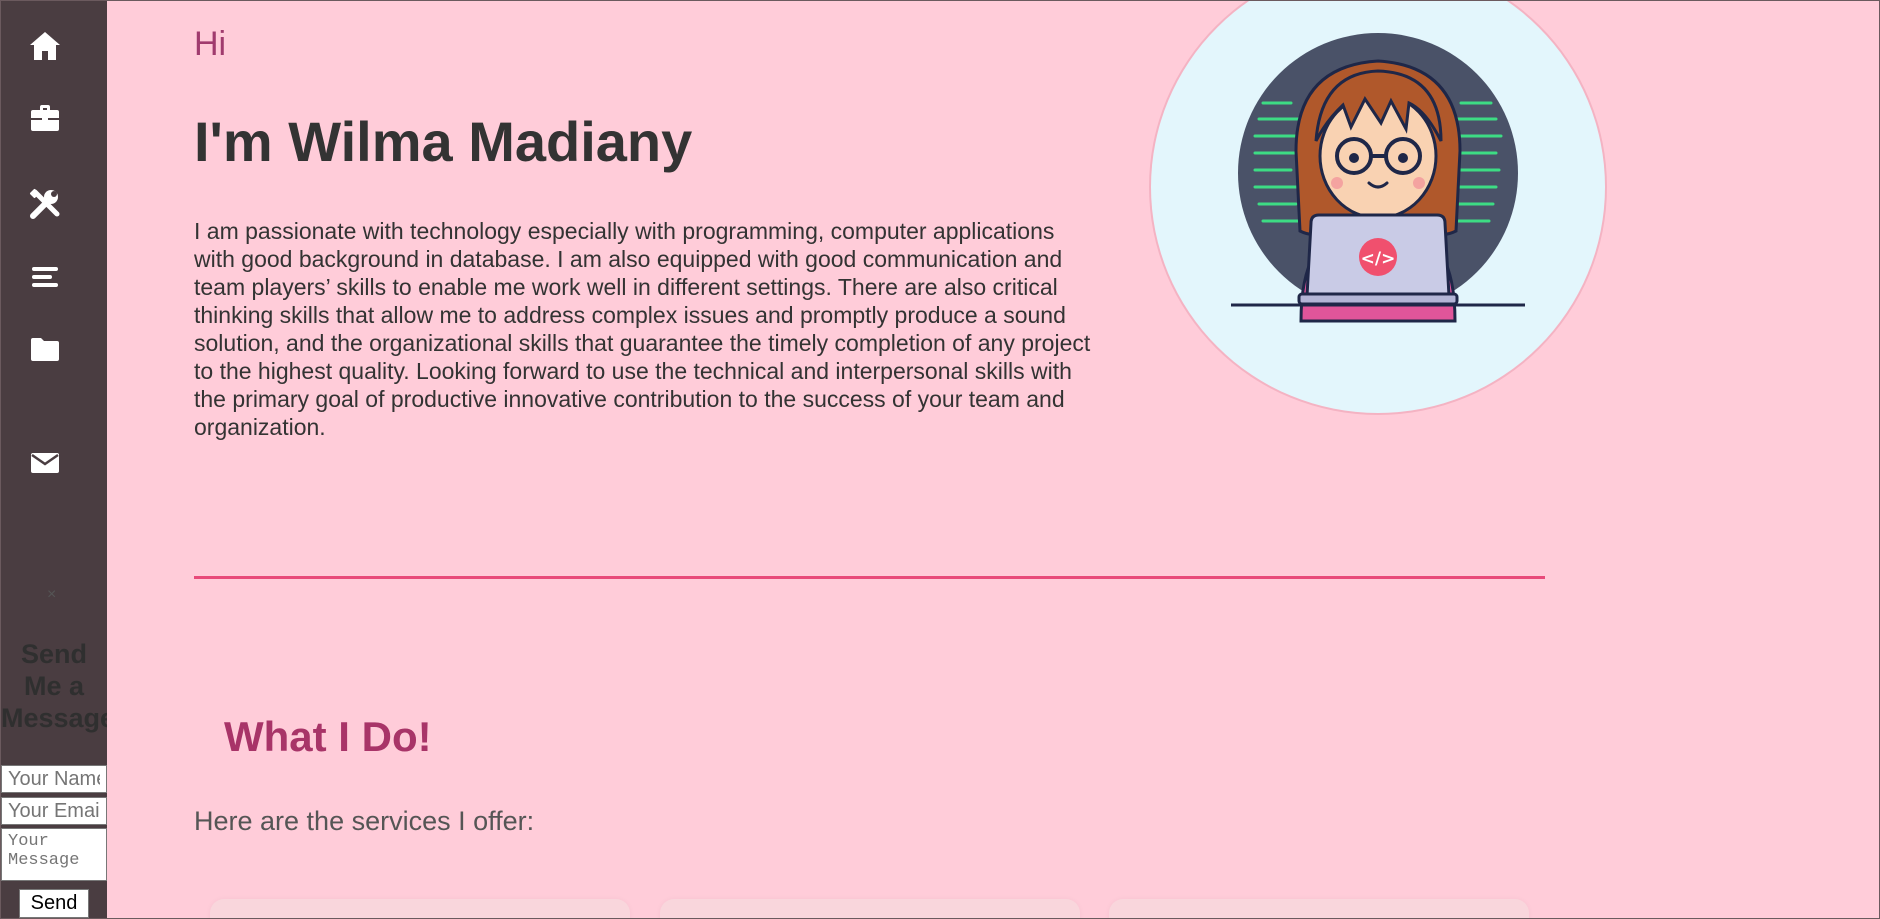  I want to click on tools-icon, so click(45, 204).